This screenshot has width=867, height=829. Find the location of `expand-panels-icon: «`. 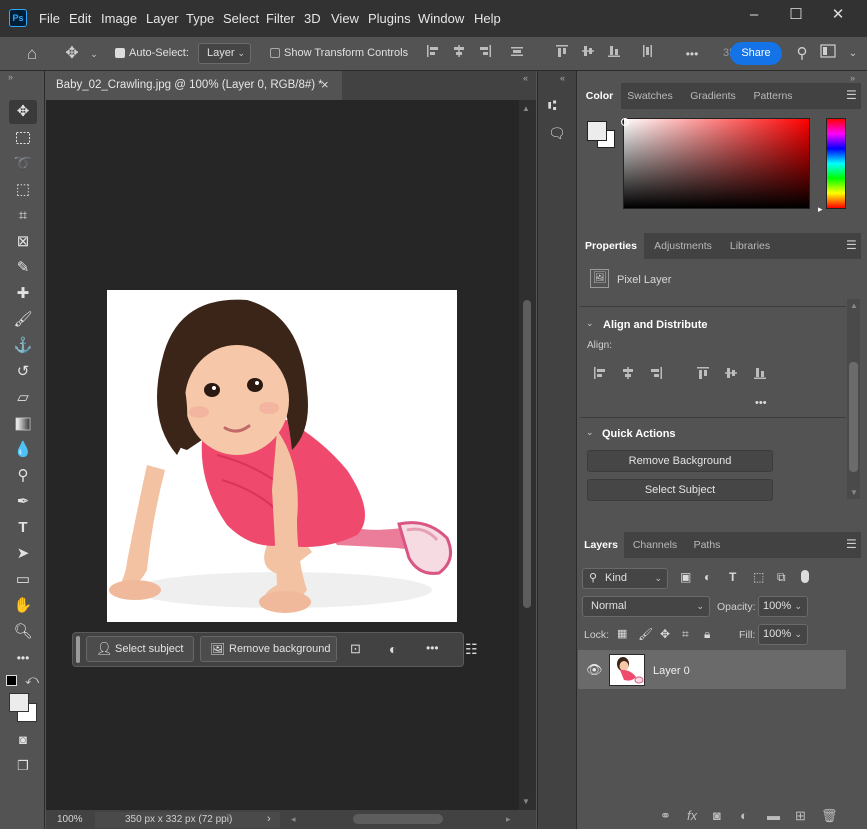

expand-panels-icon: « is located at coordinates (562, 78).